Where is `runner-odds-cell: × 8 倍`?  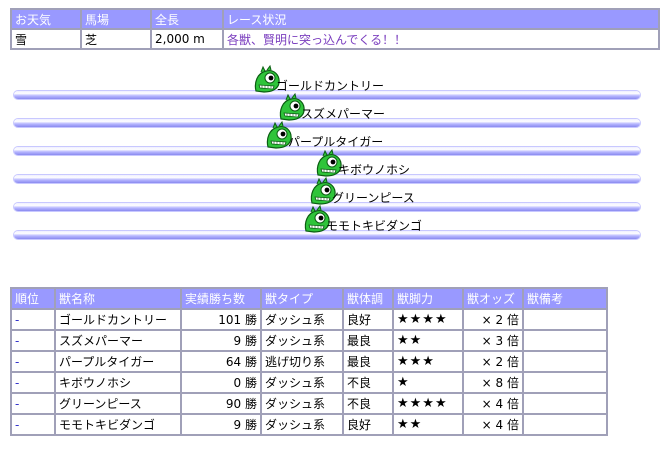
runner-odds-cell: × 8 倍 is located at coordinates (493, 382).